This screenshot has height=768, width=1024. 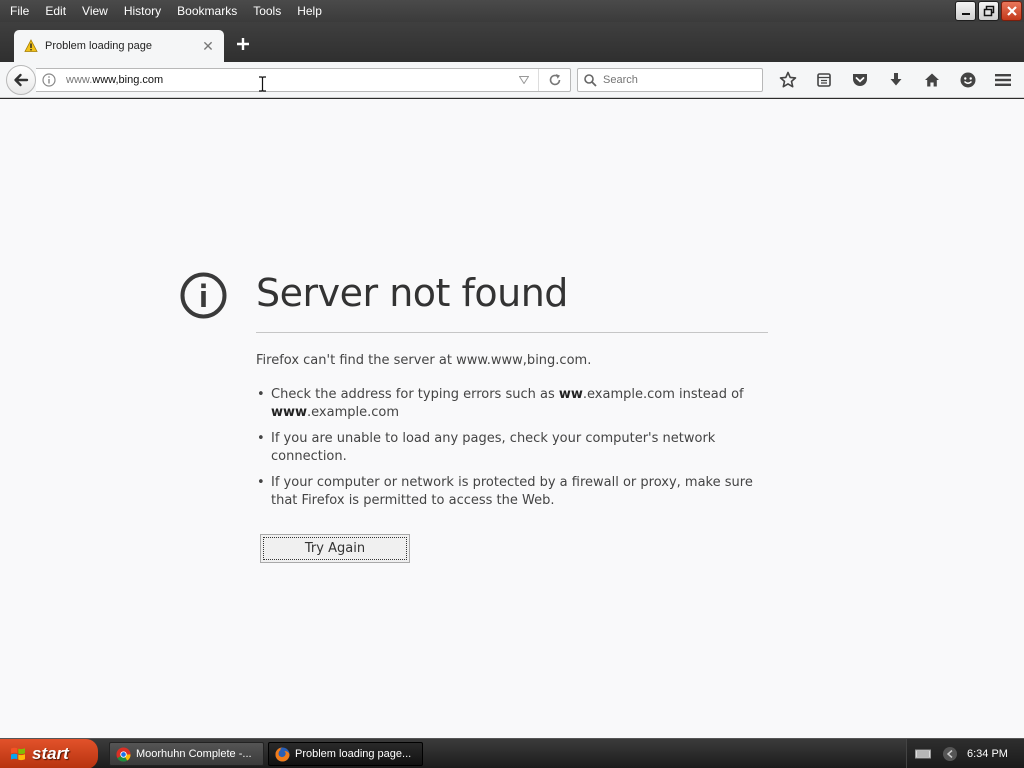 I want to click on close-button, so click(x=1011, y=11).